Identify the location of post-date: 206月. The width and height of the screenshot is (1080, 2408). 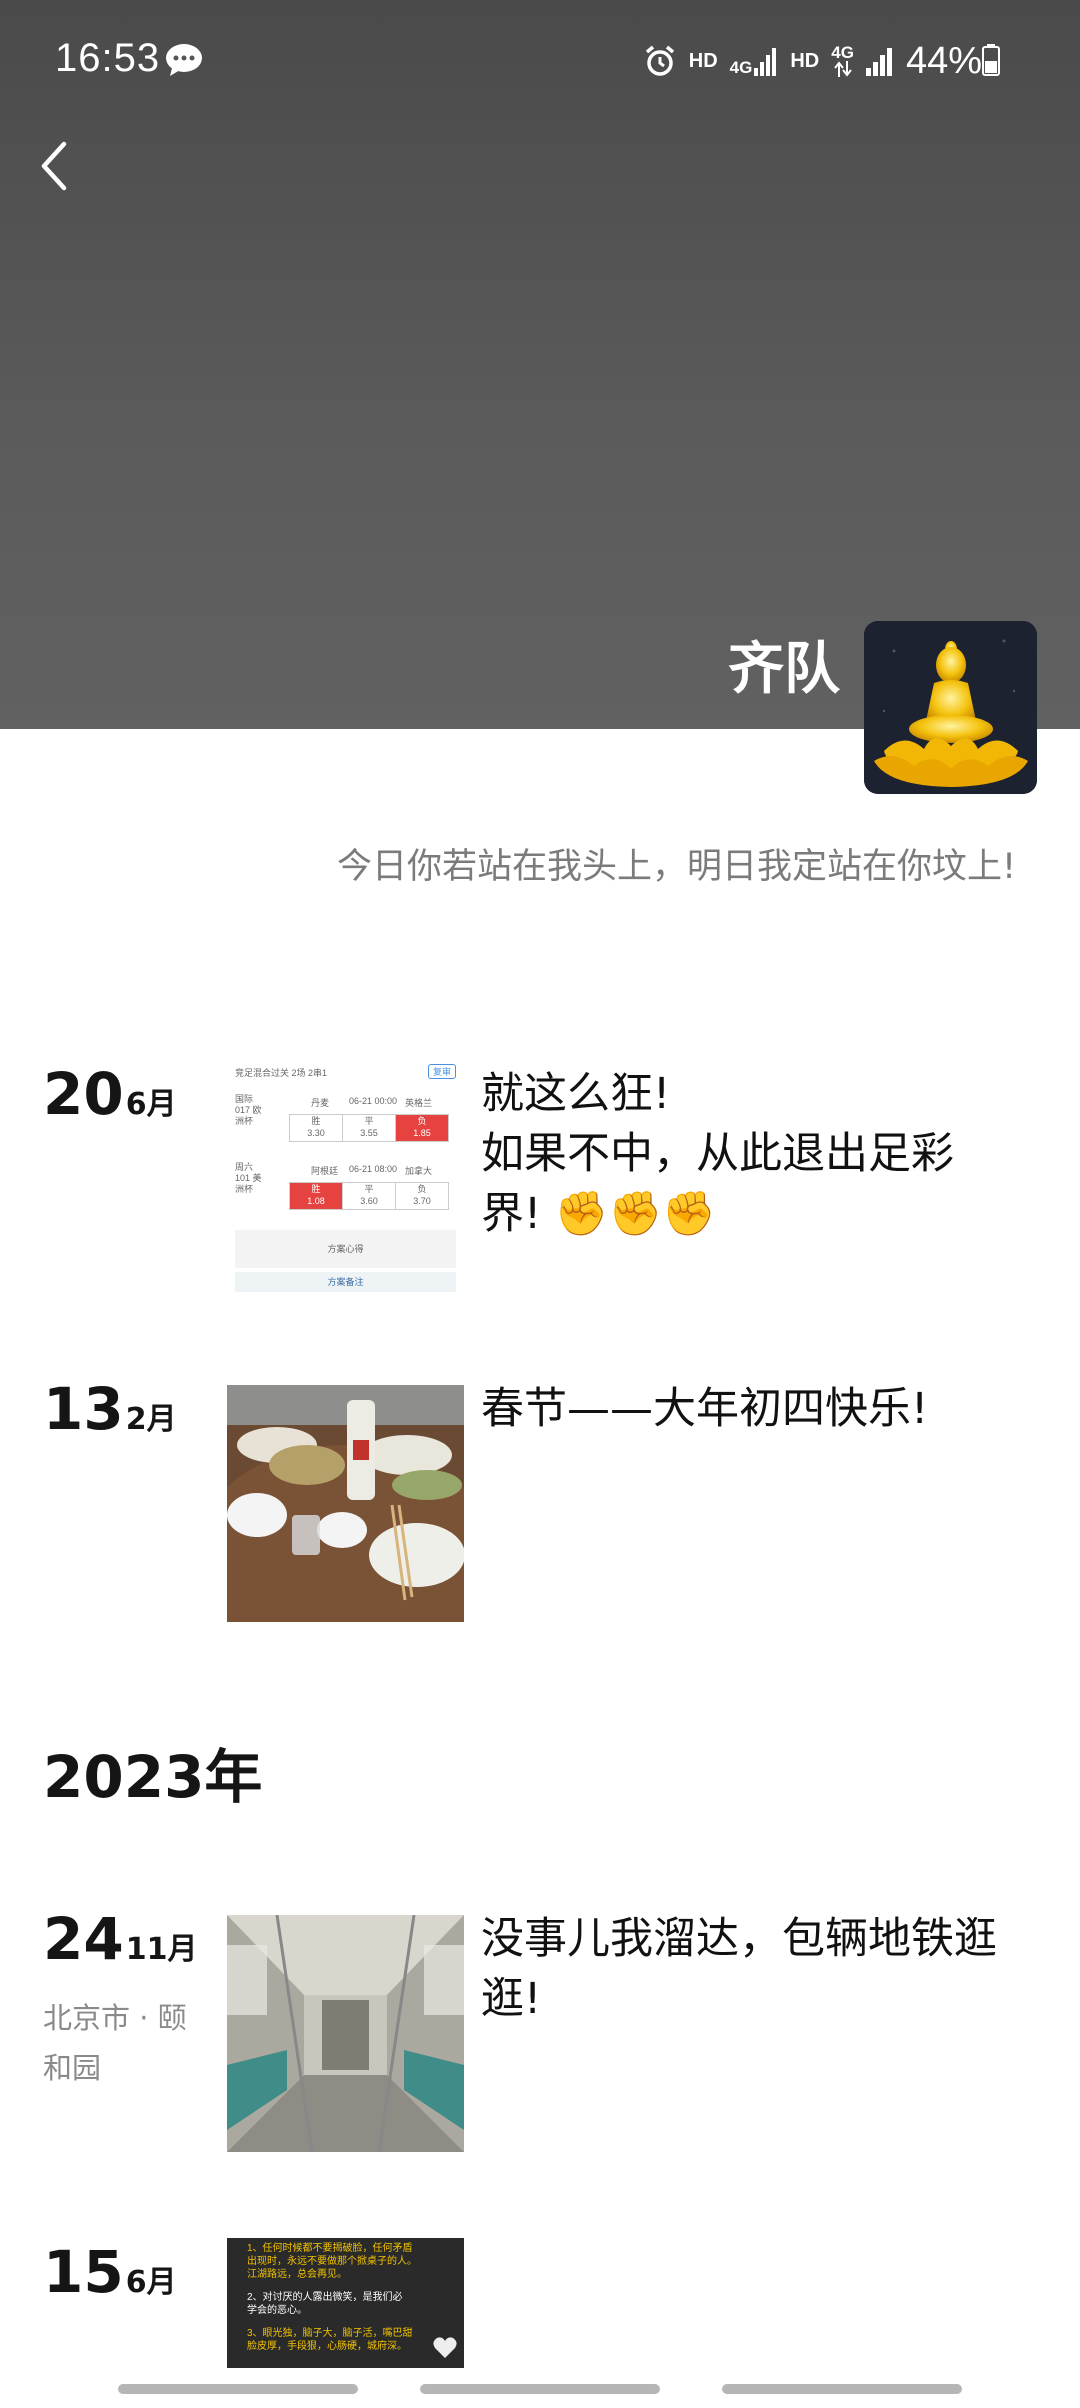
(110, 1094).